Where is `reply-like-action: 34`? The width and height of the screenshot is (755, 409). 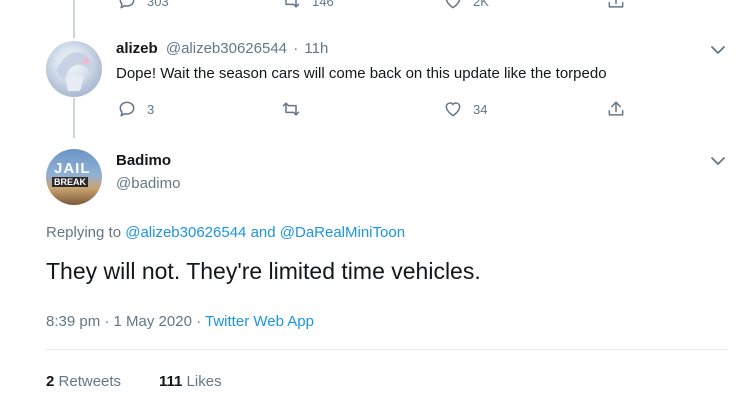 reply-like-action: 34 is located at coordinates (465, 109).